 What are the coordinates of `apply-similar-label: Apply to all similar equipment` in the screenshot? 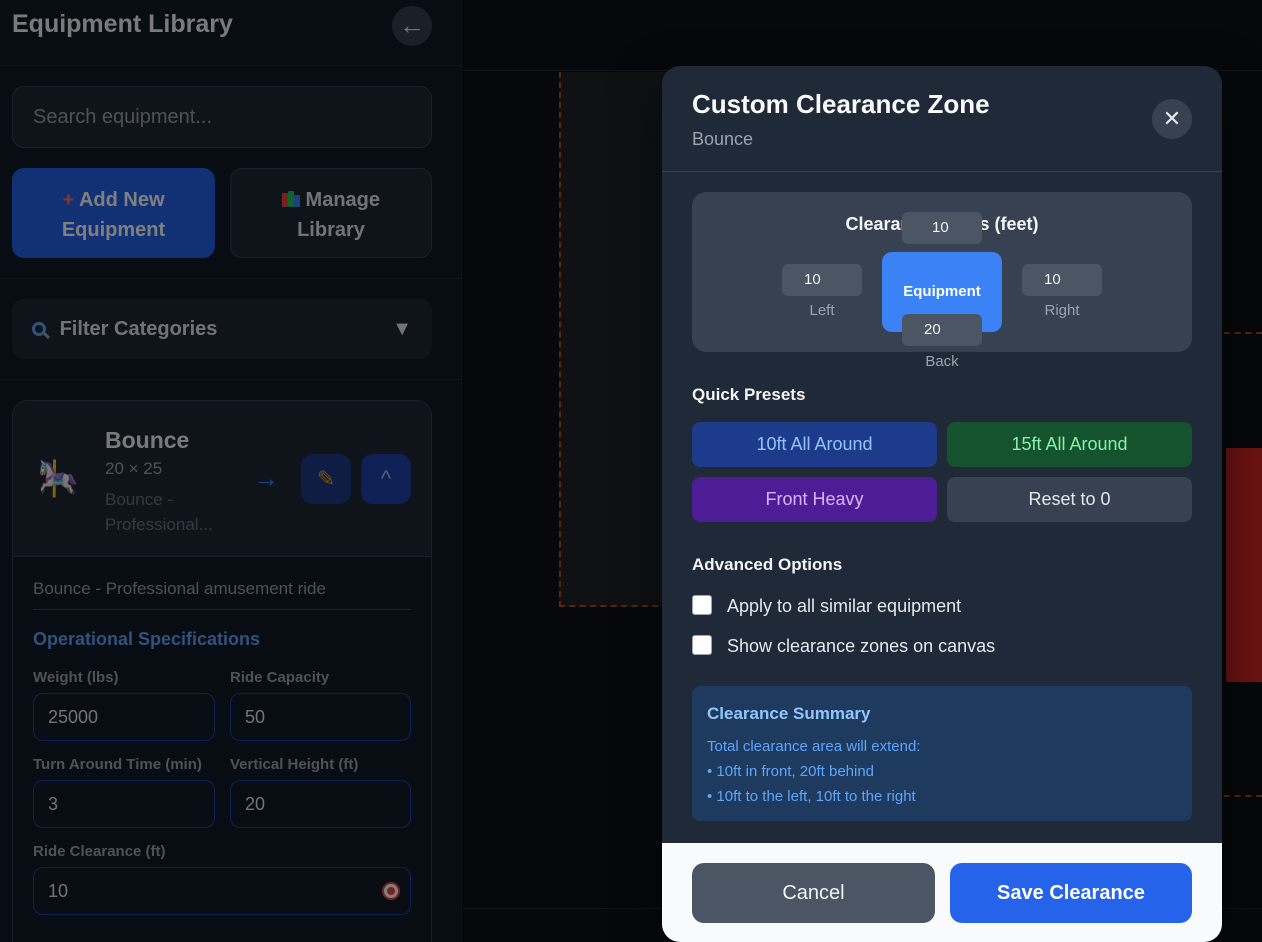 It's located at (844, 606).